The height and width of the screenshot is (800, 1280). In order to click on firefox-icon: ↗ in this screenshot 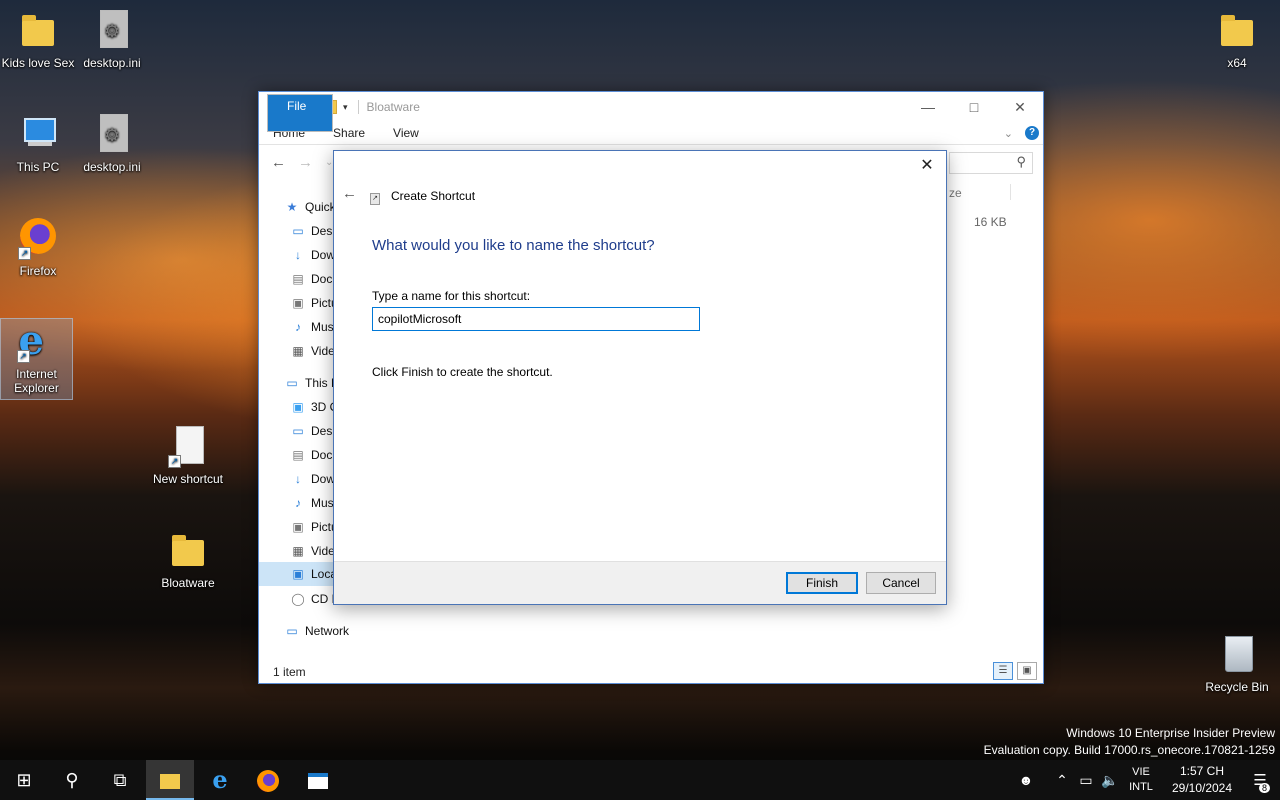, I will do `click(38, 238)`.